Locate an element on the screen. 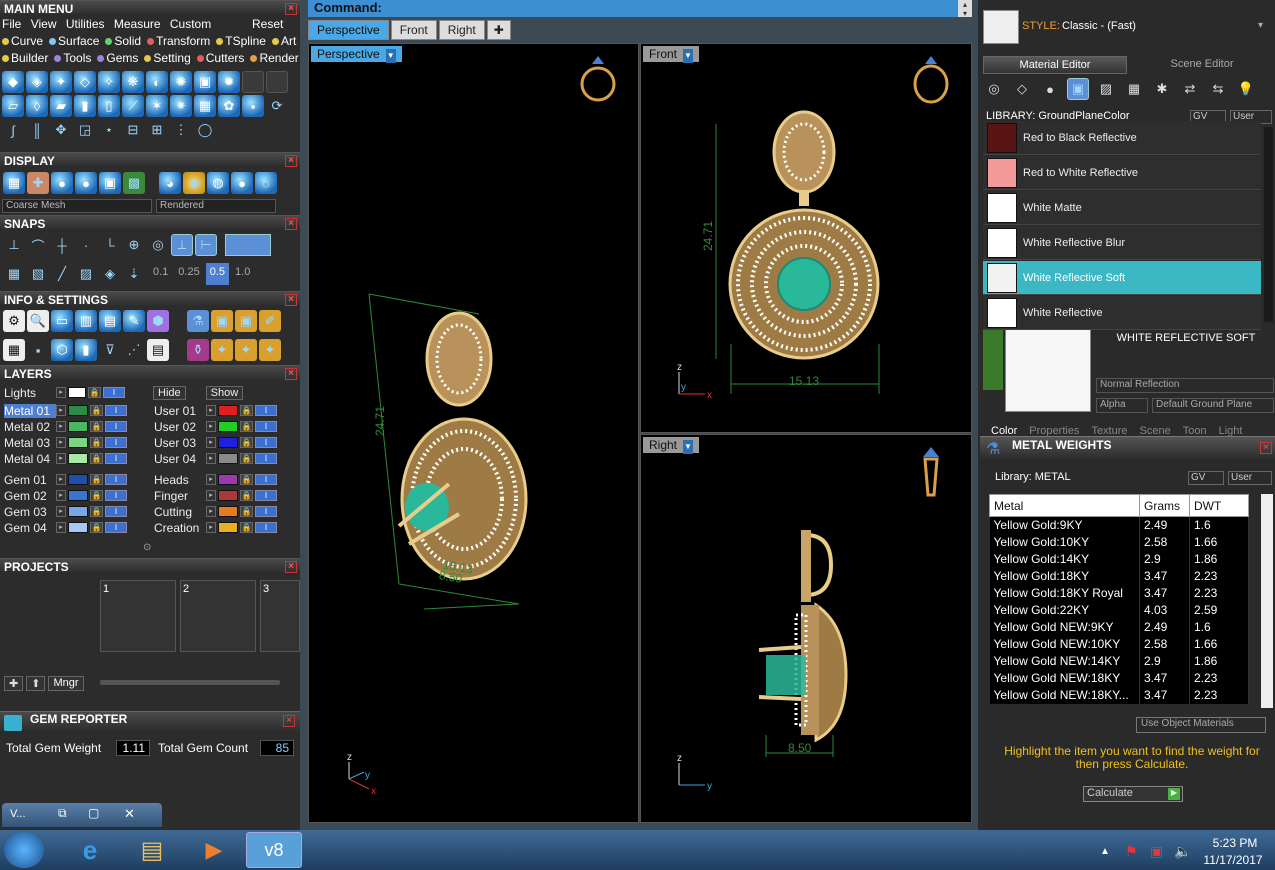 This screenshot has height=870, width=1275. use-object-materials-select: Use Object Materials is located at coordinates (1201, 725).